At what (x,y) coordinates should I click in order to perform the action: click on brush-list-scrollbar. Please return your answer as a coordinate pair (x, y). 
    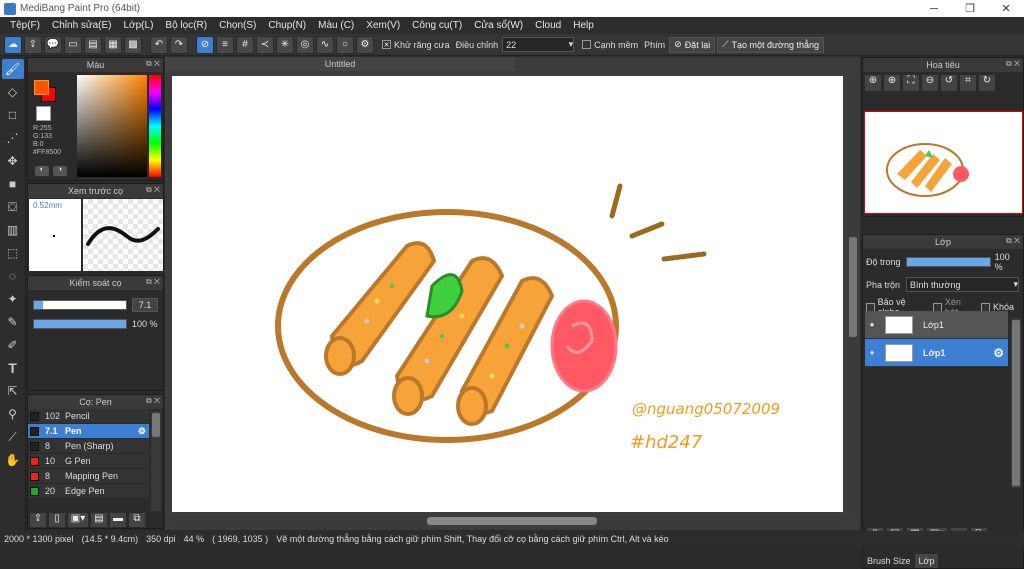
    Looking at the image, I should click on (156, 461).